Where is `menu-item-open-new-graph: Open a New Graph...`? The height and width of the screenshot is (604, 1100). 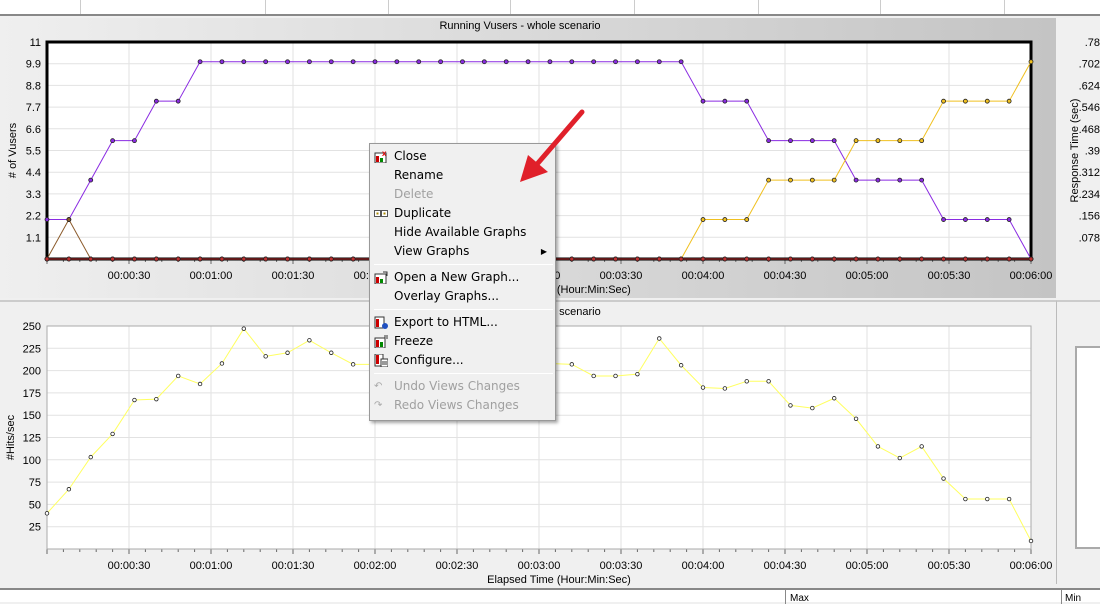 menu-item-open-new-graph: Open a New Graph... is located at coordinates (462, 277).